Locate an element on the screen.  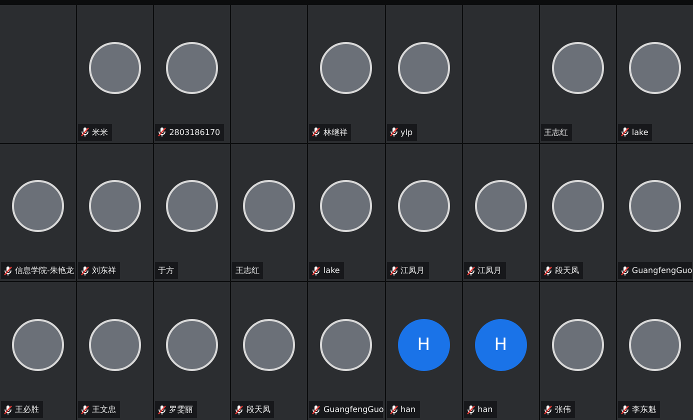
participant-name: ylp is located at coordinates (406, 132).